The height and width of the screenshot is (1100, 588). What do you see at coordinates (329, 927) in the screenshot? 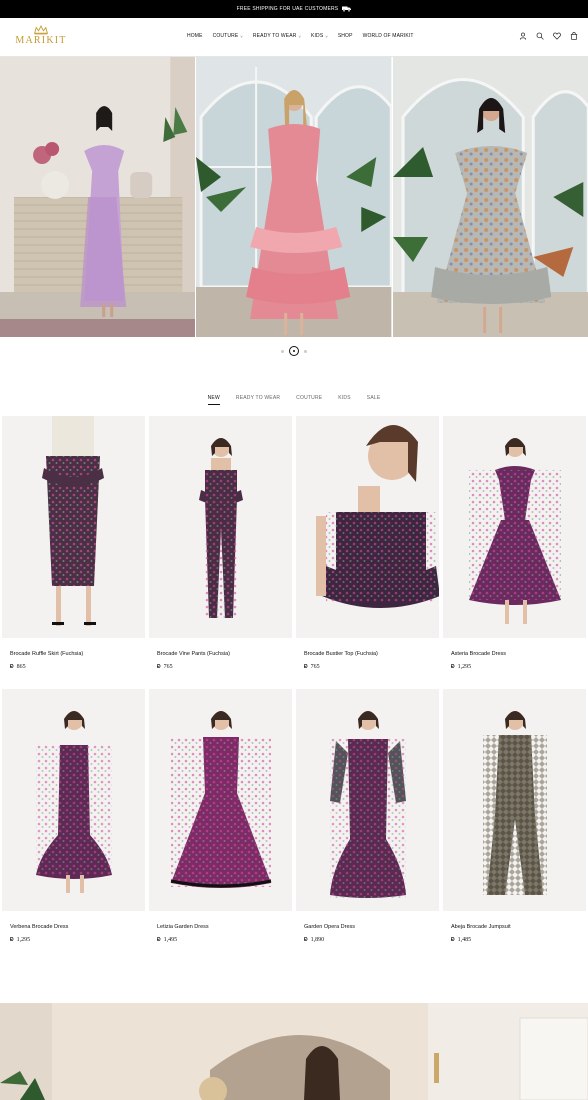
I see `product-name: Garden Opera Dress` at bounding box center [329, 927].